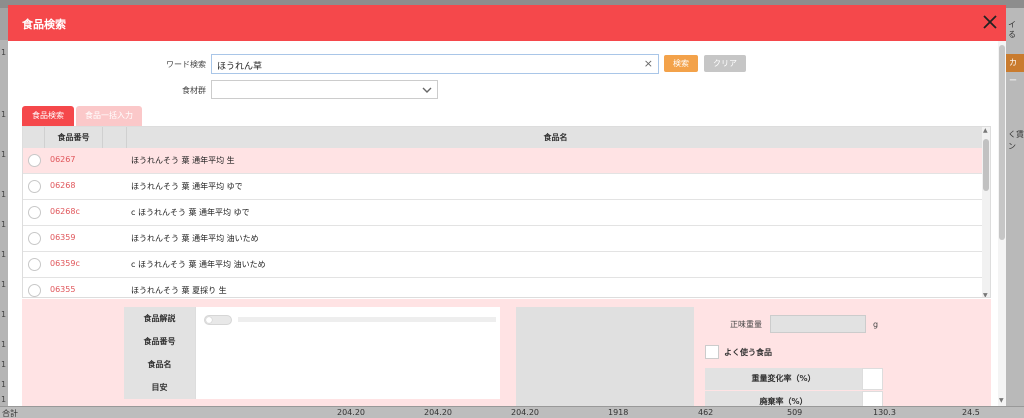 The width and height of the screenshot is (1024, 418). I want to click on bg-right-text: イ, so click(1012, 24).